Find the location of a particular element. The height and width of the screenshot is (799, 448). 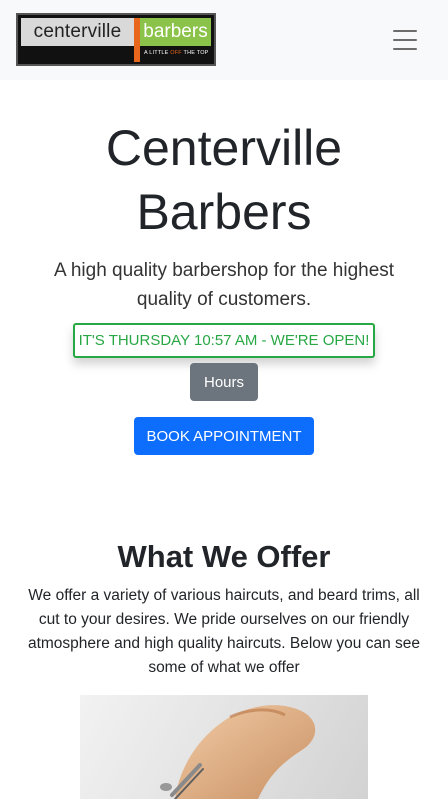

open-status-badge: IT'S THURSDAY 10:57 AM - WE'RE OPEN! is located at coordinates (224, 340).